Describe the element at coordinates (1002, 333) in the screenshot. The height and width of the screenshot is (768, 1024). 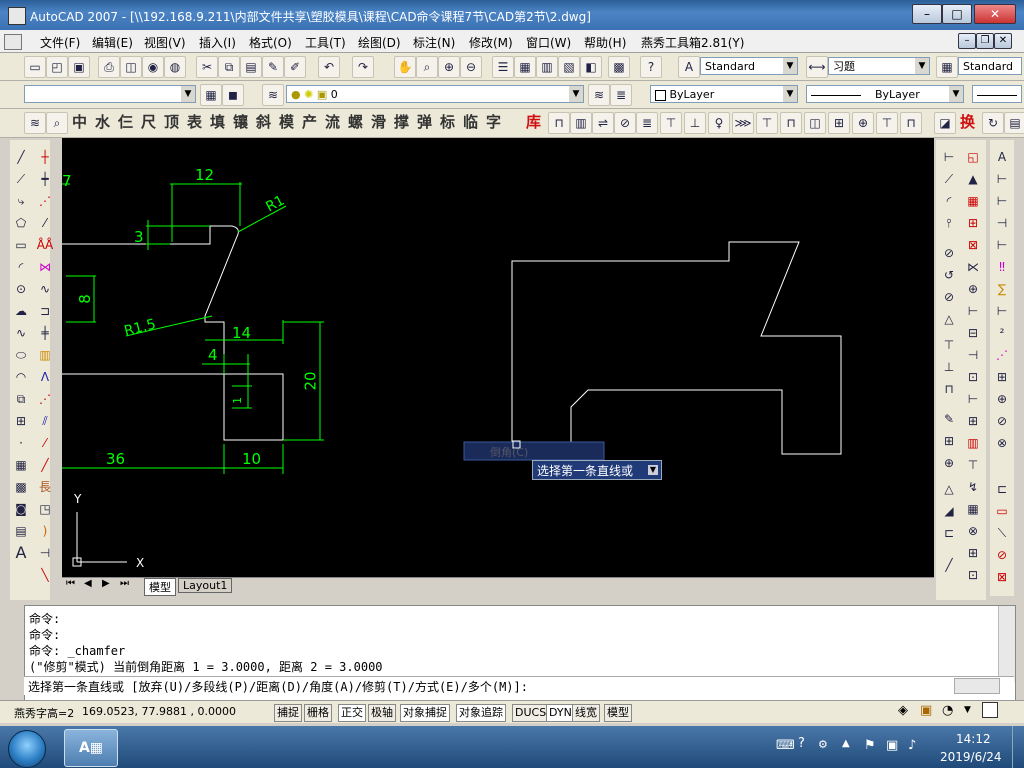
I see `yx-far-9-icon: ²` at that location.